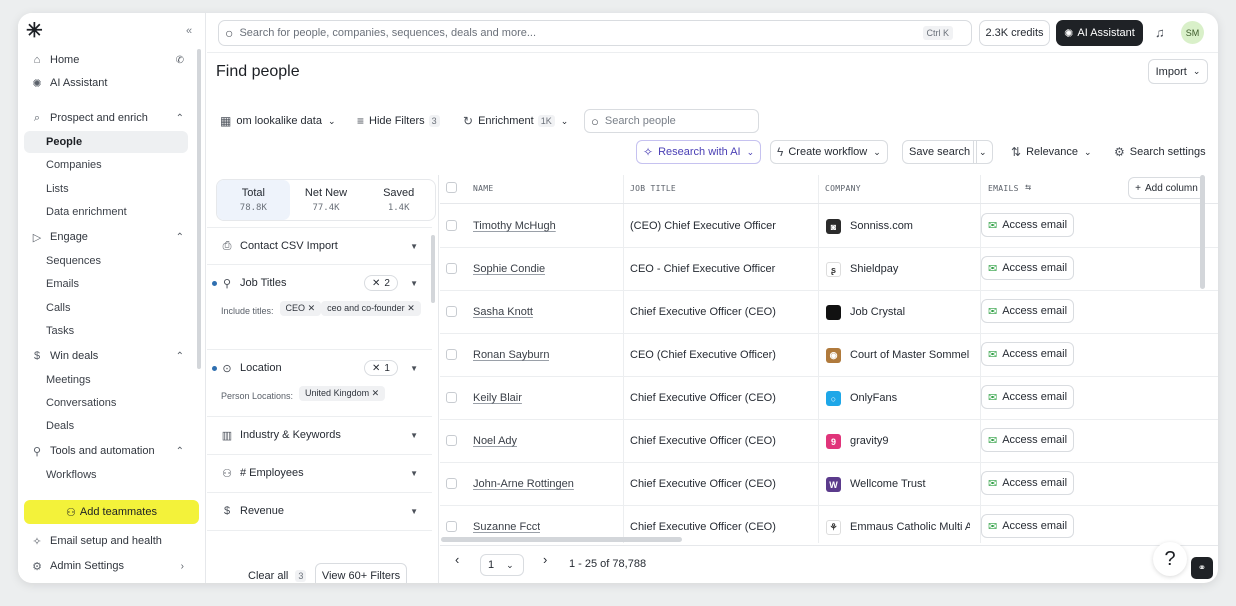 This screenshot has width=1236, height=606. What do you see at coordinates (1202, 232) in the screenshot?
I see `vertical-scrollbar` at bounding box center [1202, 232].